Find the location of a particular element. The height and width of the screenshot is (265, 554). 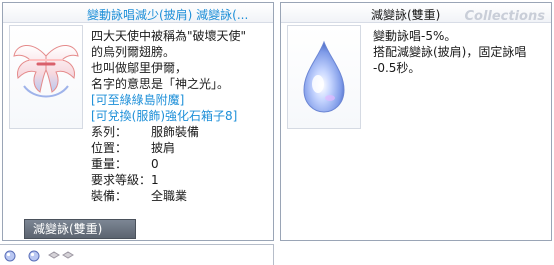

stat-value: 全職業 is located at coordinates (169, 196).